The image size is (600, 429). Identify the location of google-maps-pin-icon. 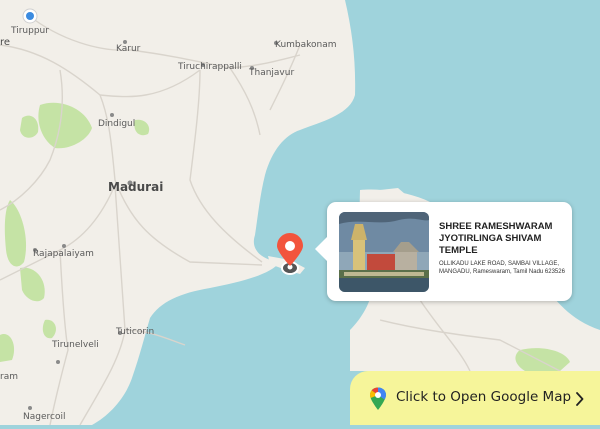
(378, 401).